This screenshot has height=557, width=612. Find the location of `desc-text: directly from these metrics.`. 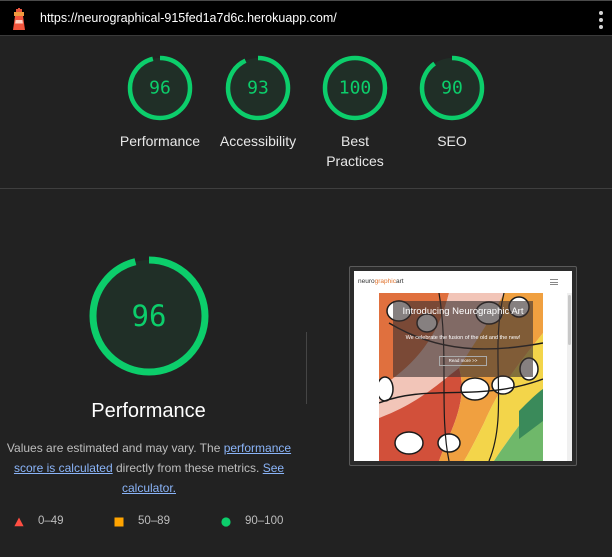

desc-text: directly from these metrics. is located at coordinates (187, 468).